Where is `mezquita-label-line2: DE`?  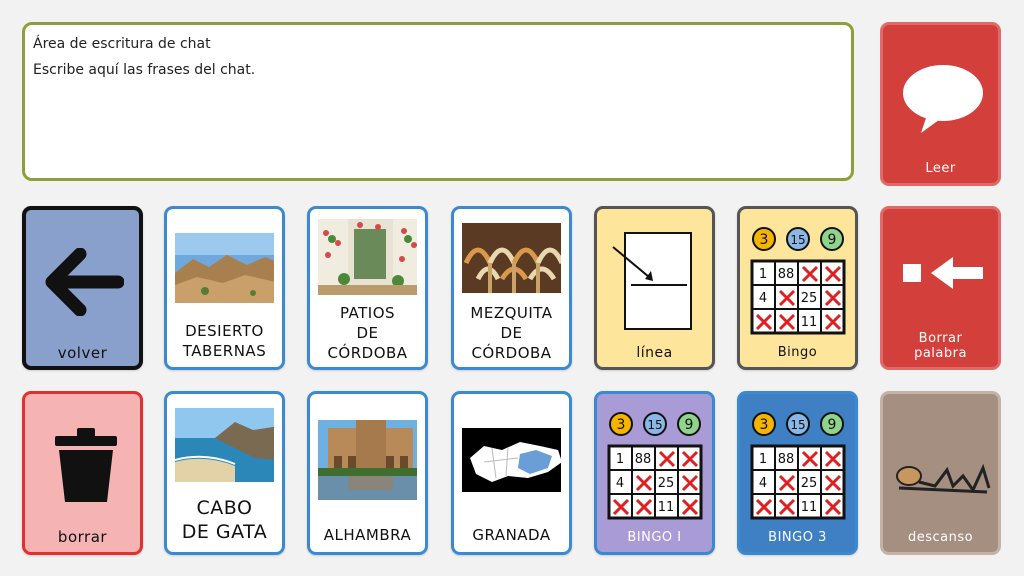
mezquita-label-line2: DE is located at coordinates (511, 333).